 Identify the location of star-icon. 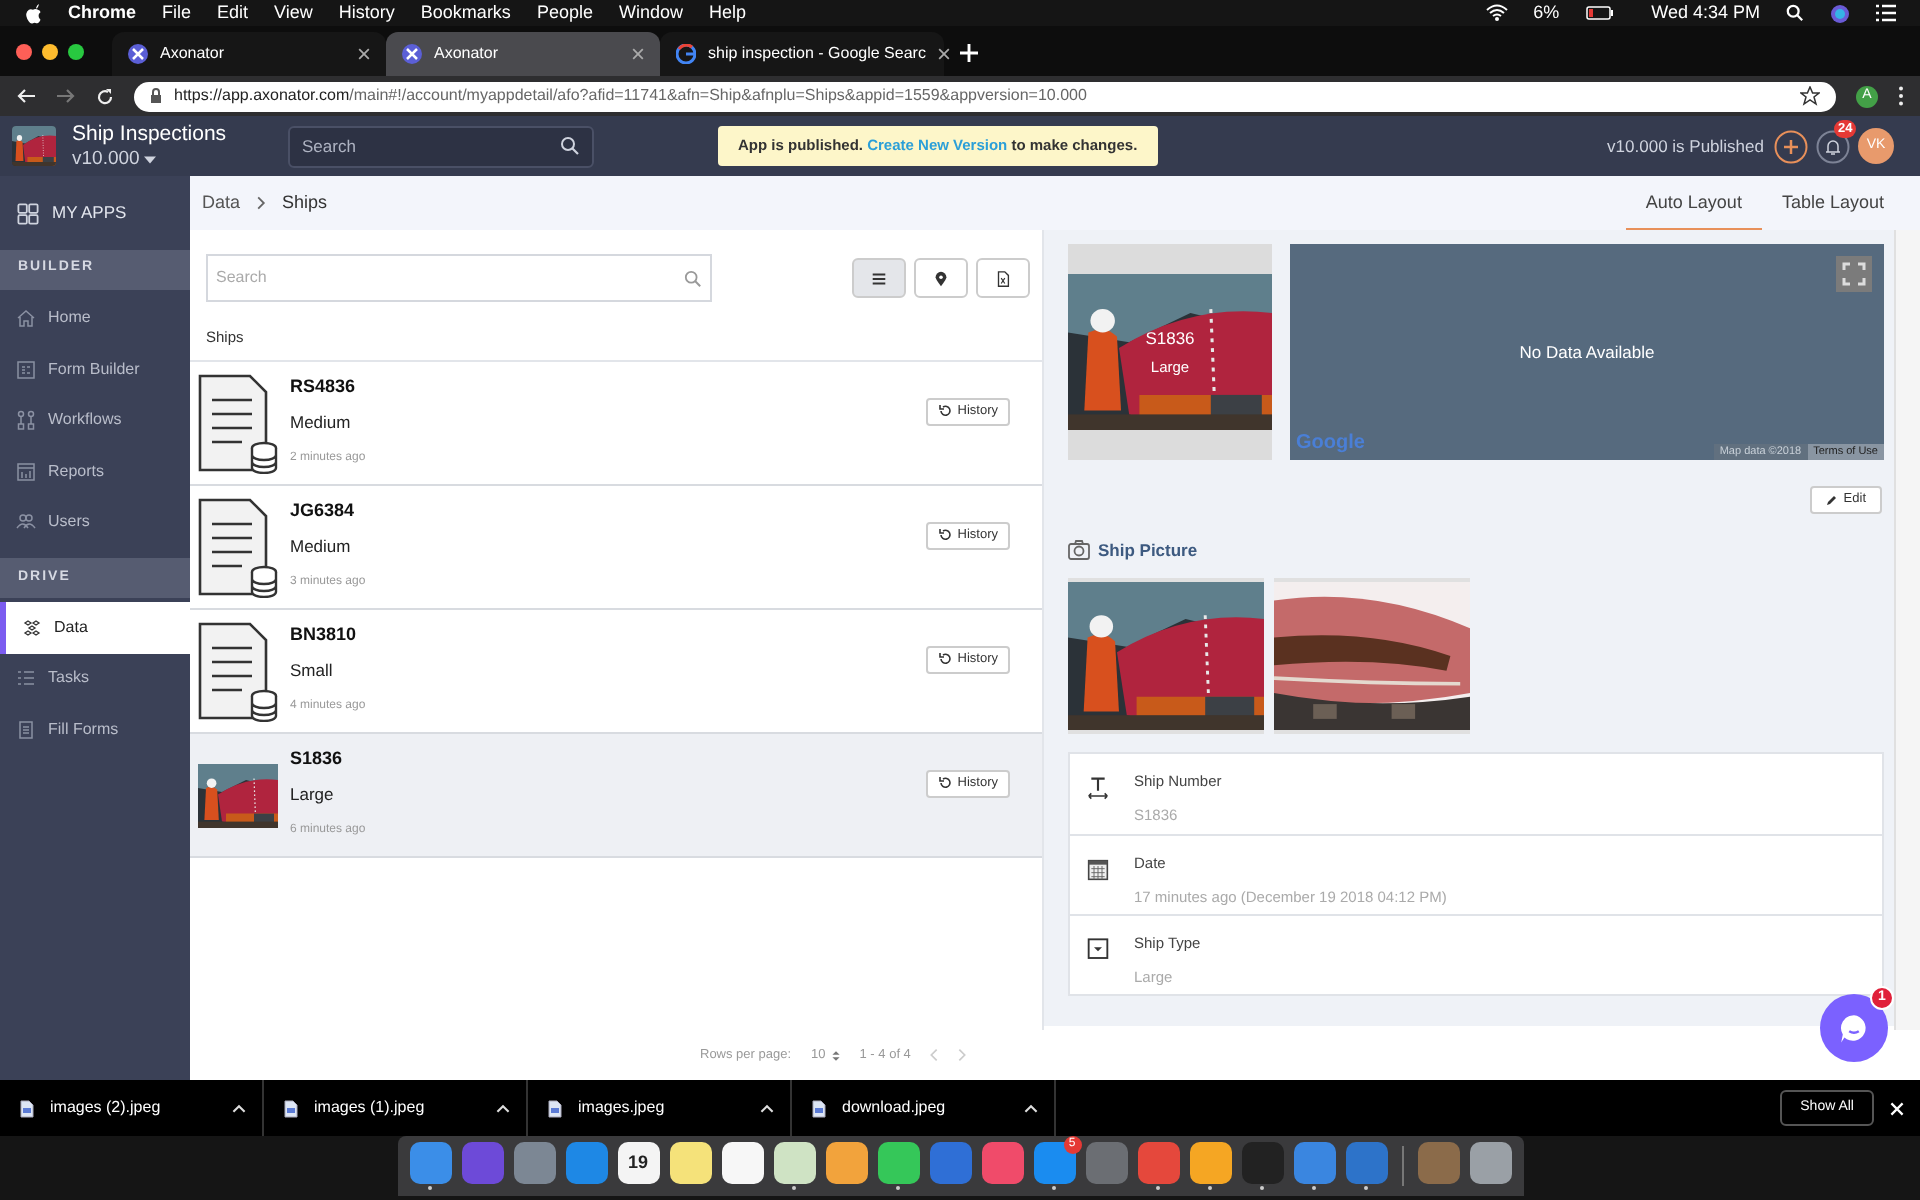
(1810, 96).